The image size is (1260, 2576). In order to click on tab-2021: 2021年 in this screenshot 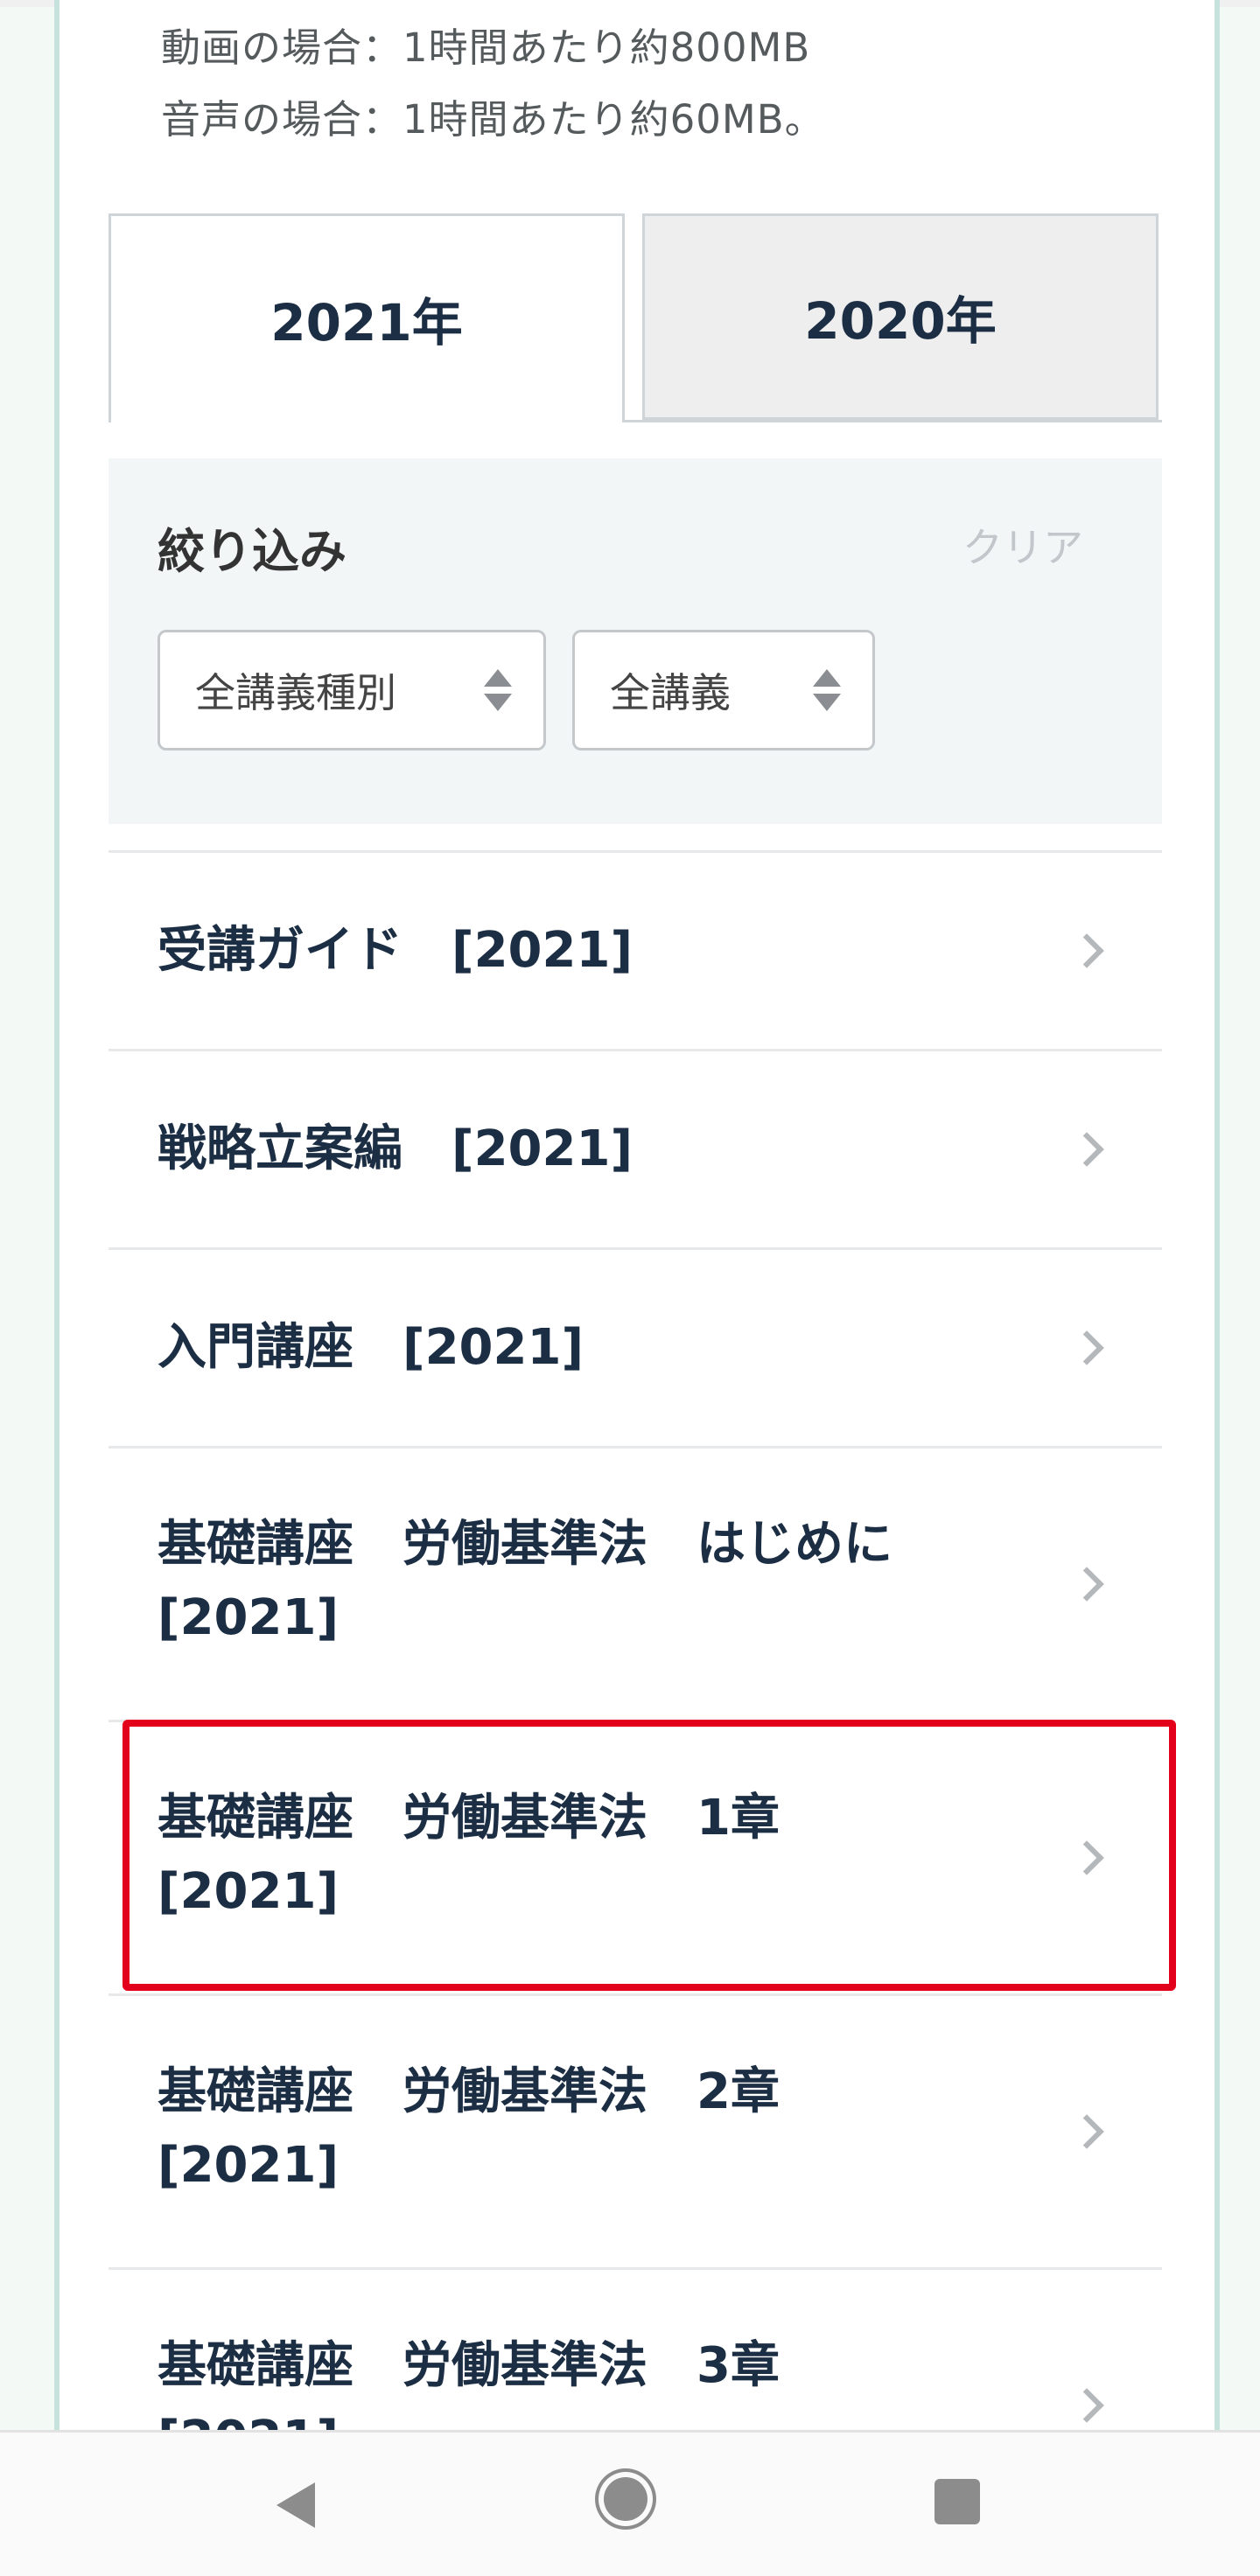, I will do `click(366, 316)`.